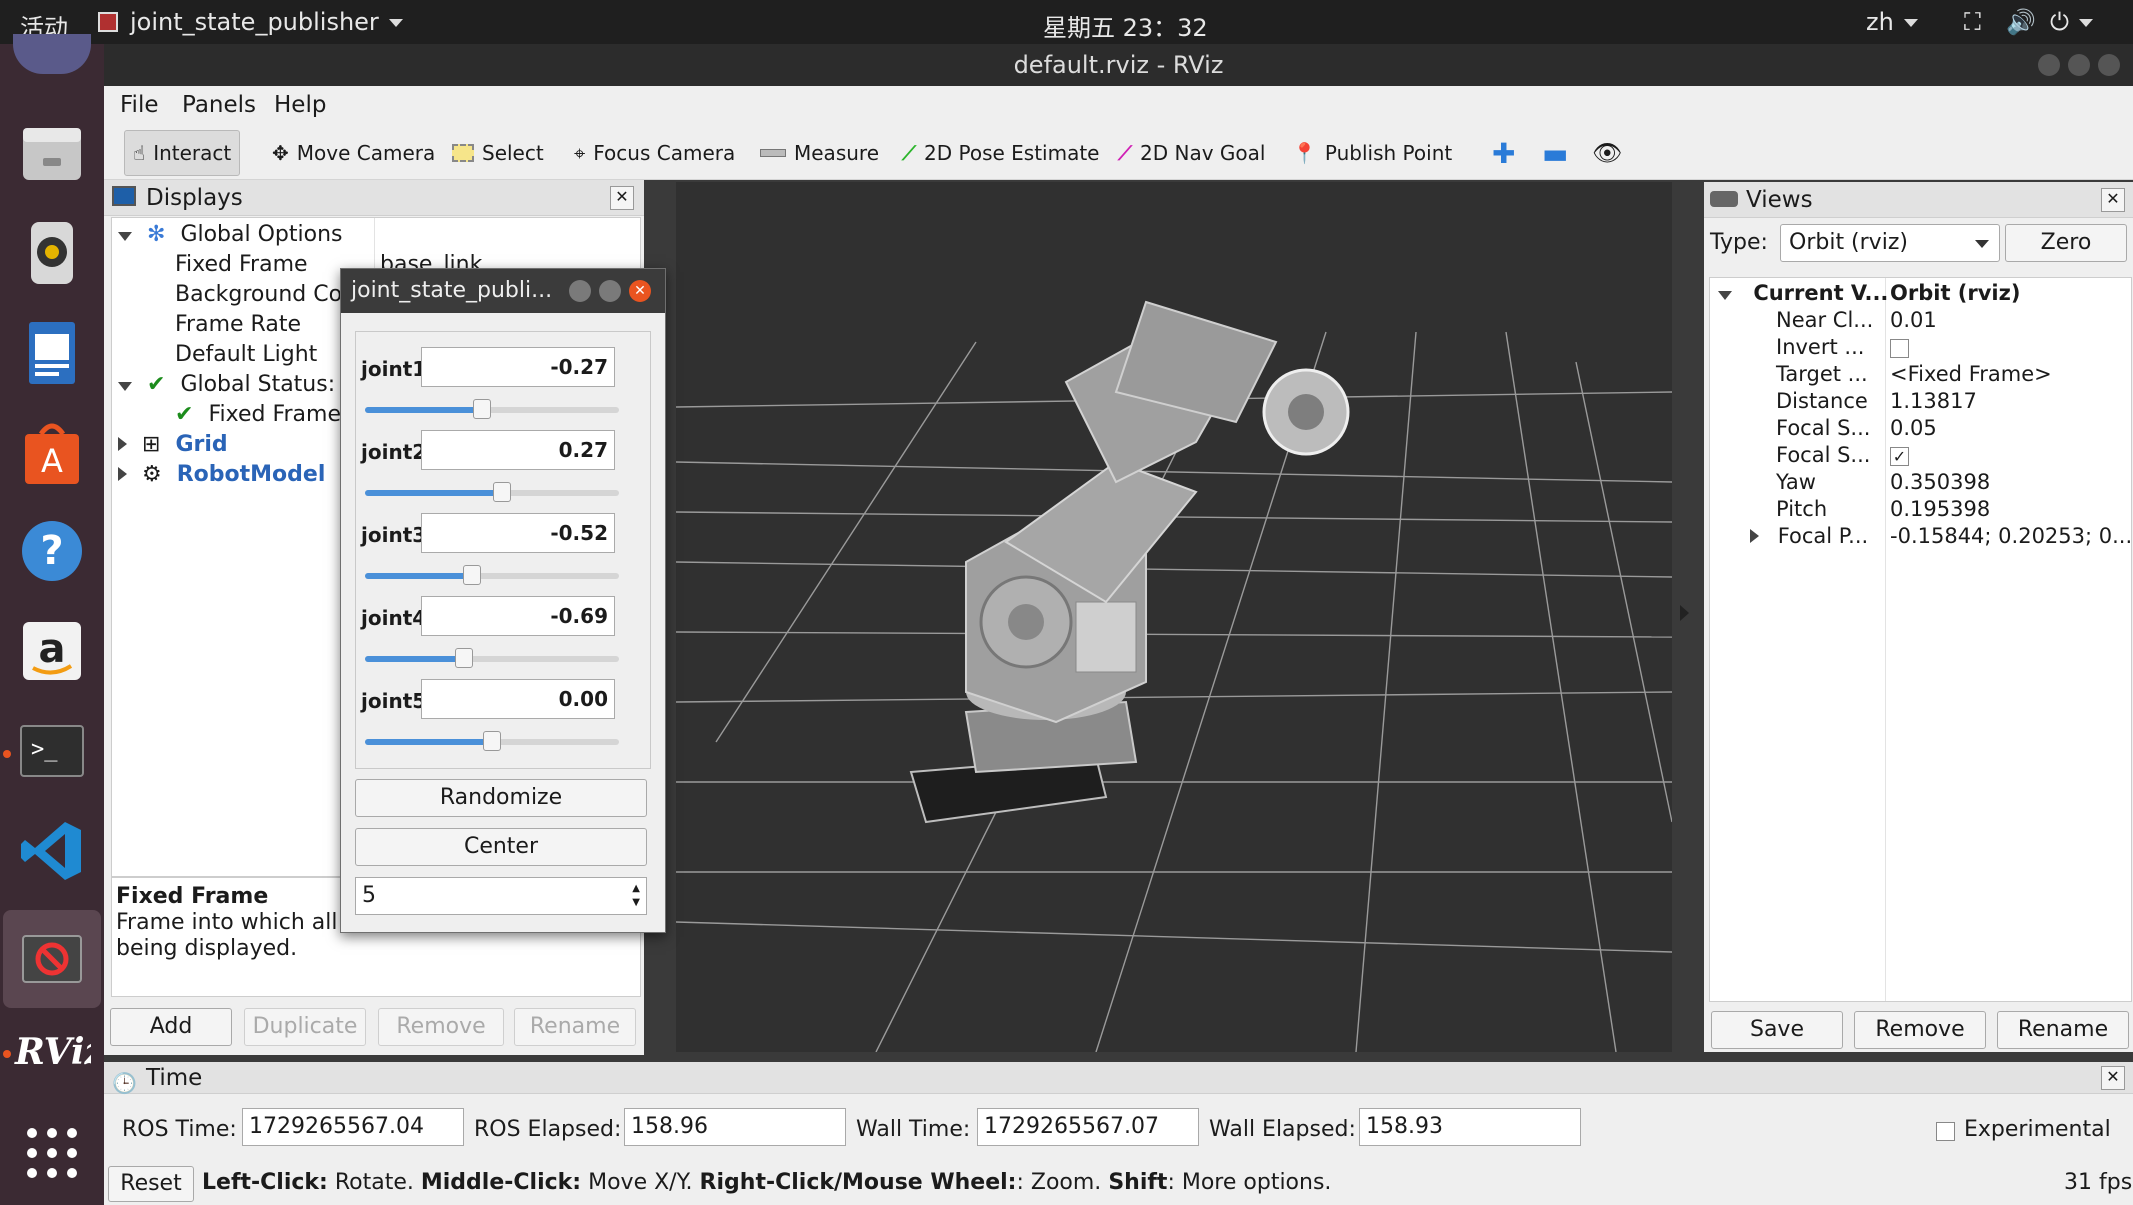 The image size is (2133, 1205). I want to click on files-icon, so click(52, 153).